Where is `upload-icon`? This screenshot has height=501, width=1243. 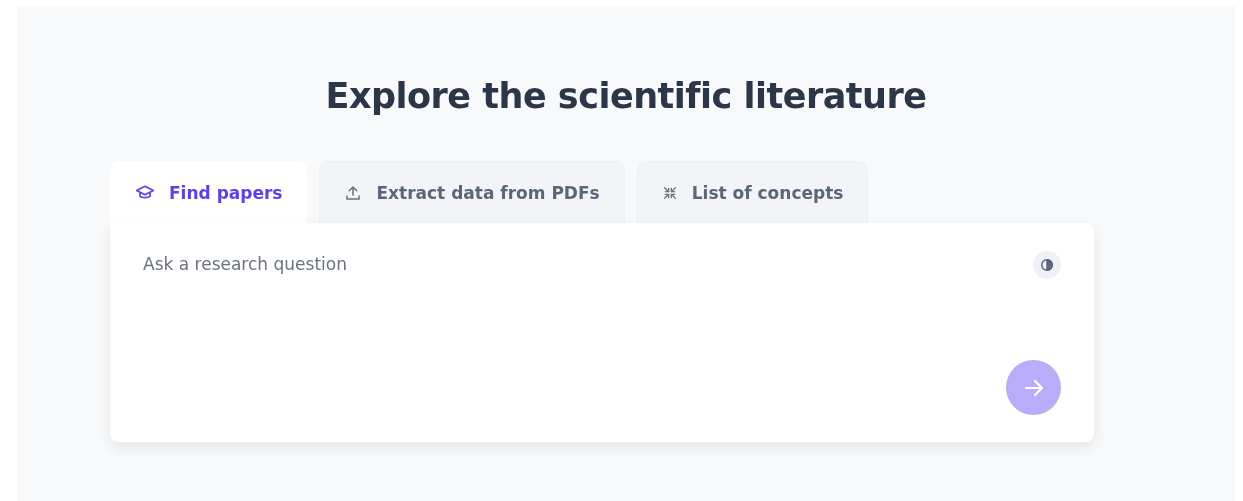
upload-icon is located at coordinates (353, 192).